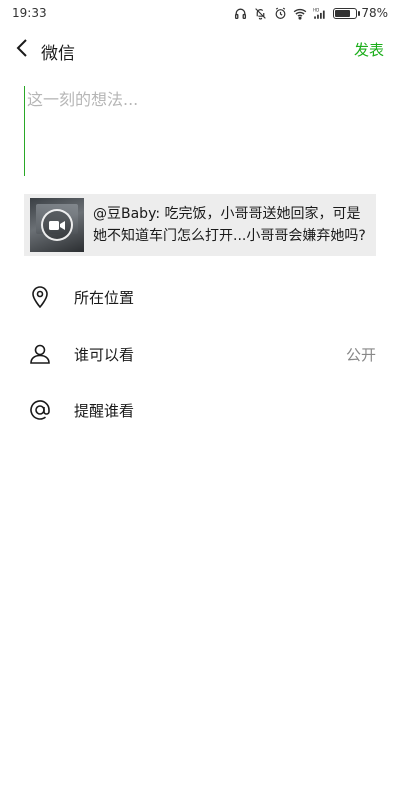 The height and width of the screenshot is (800, 400). Describe the element at coordinates (374, 13) in the screenshot. I see `battery-percent: 78%` at that location.